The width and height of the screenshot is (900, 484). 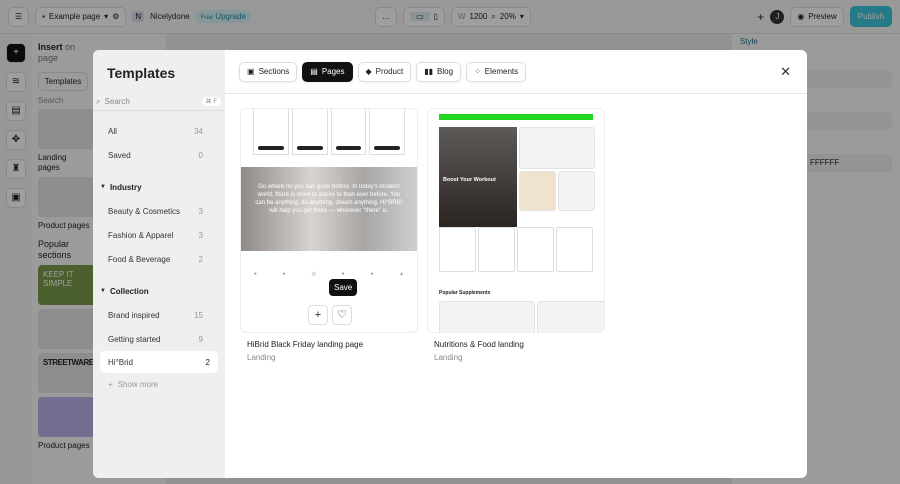 What do you see at coordinates (516, 117) in the screenshot?
I see `preview-banner` at bounding box center [516, 117].